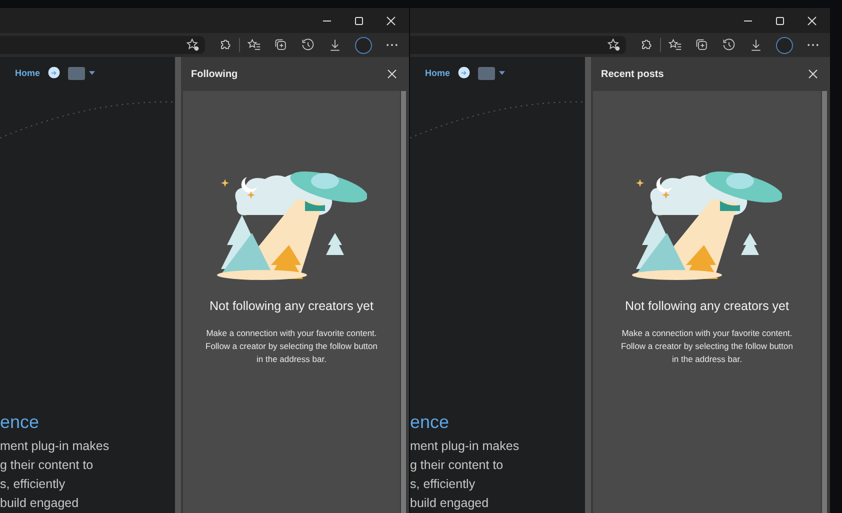  I want to click on panel-title: Recent posts, so click(633, 74).